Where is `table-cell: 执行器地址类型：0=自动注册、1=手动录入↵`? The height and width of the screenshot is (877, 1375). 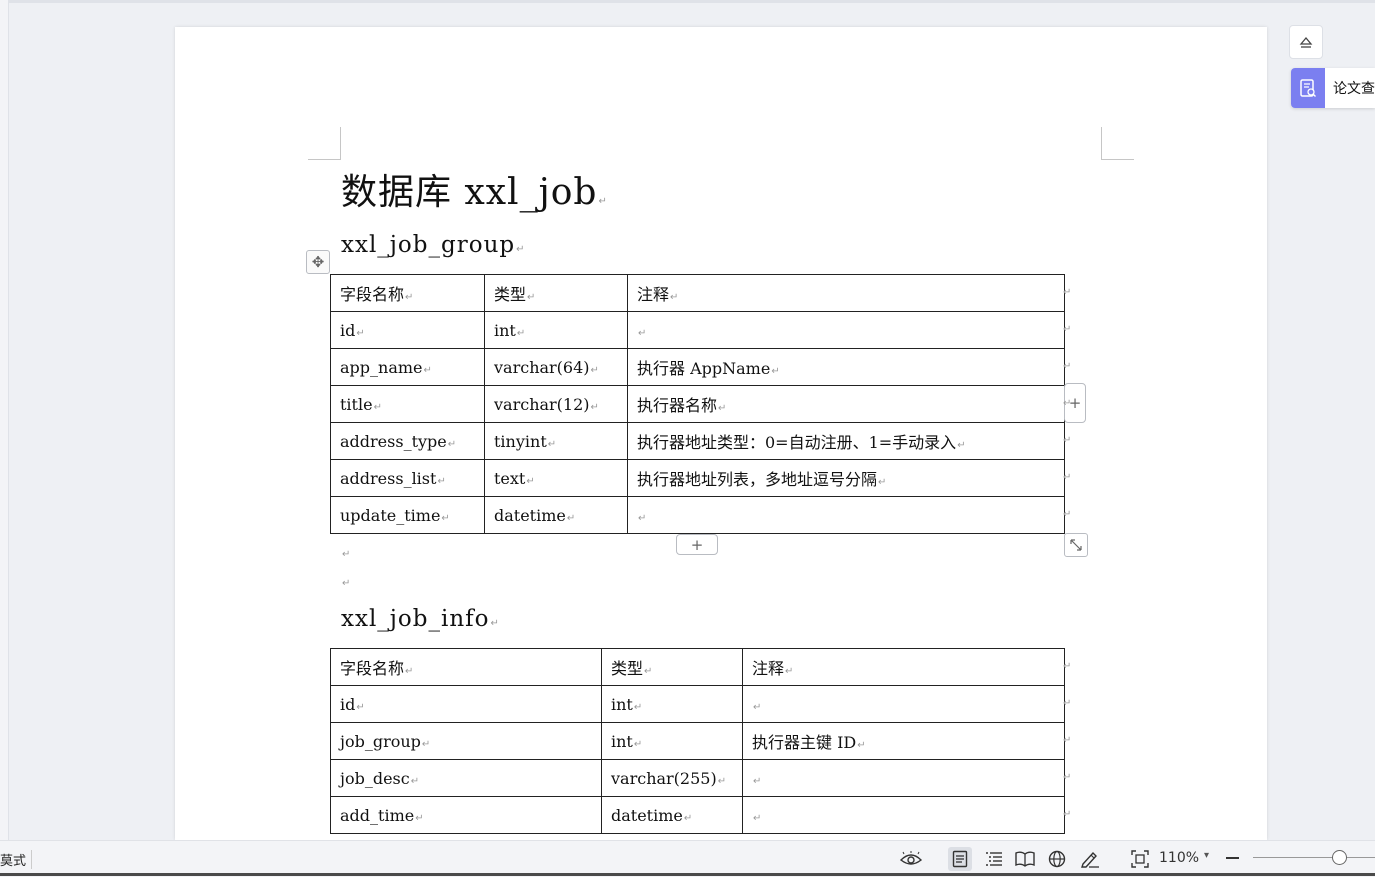
table-cell: 执行器地址类型：0=自动注册、1=手动录入↵ is located at coordinates (846, 441).